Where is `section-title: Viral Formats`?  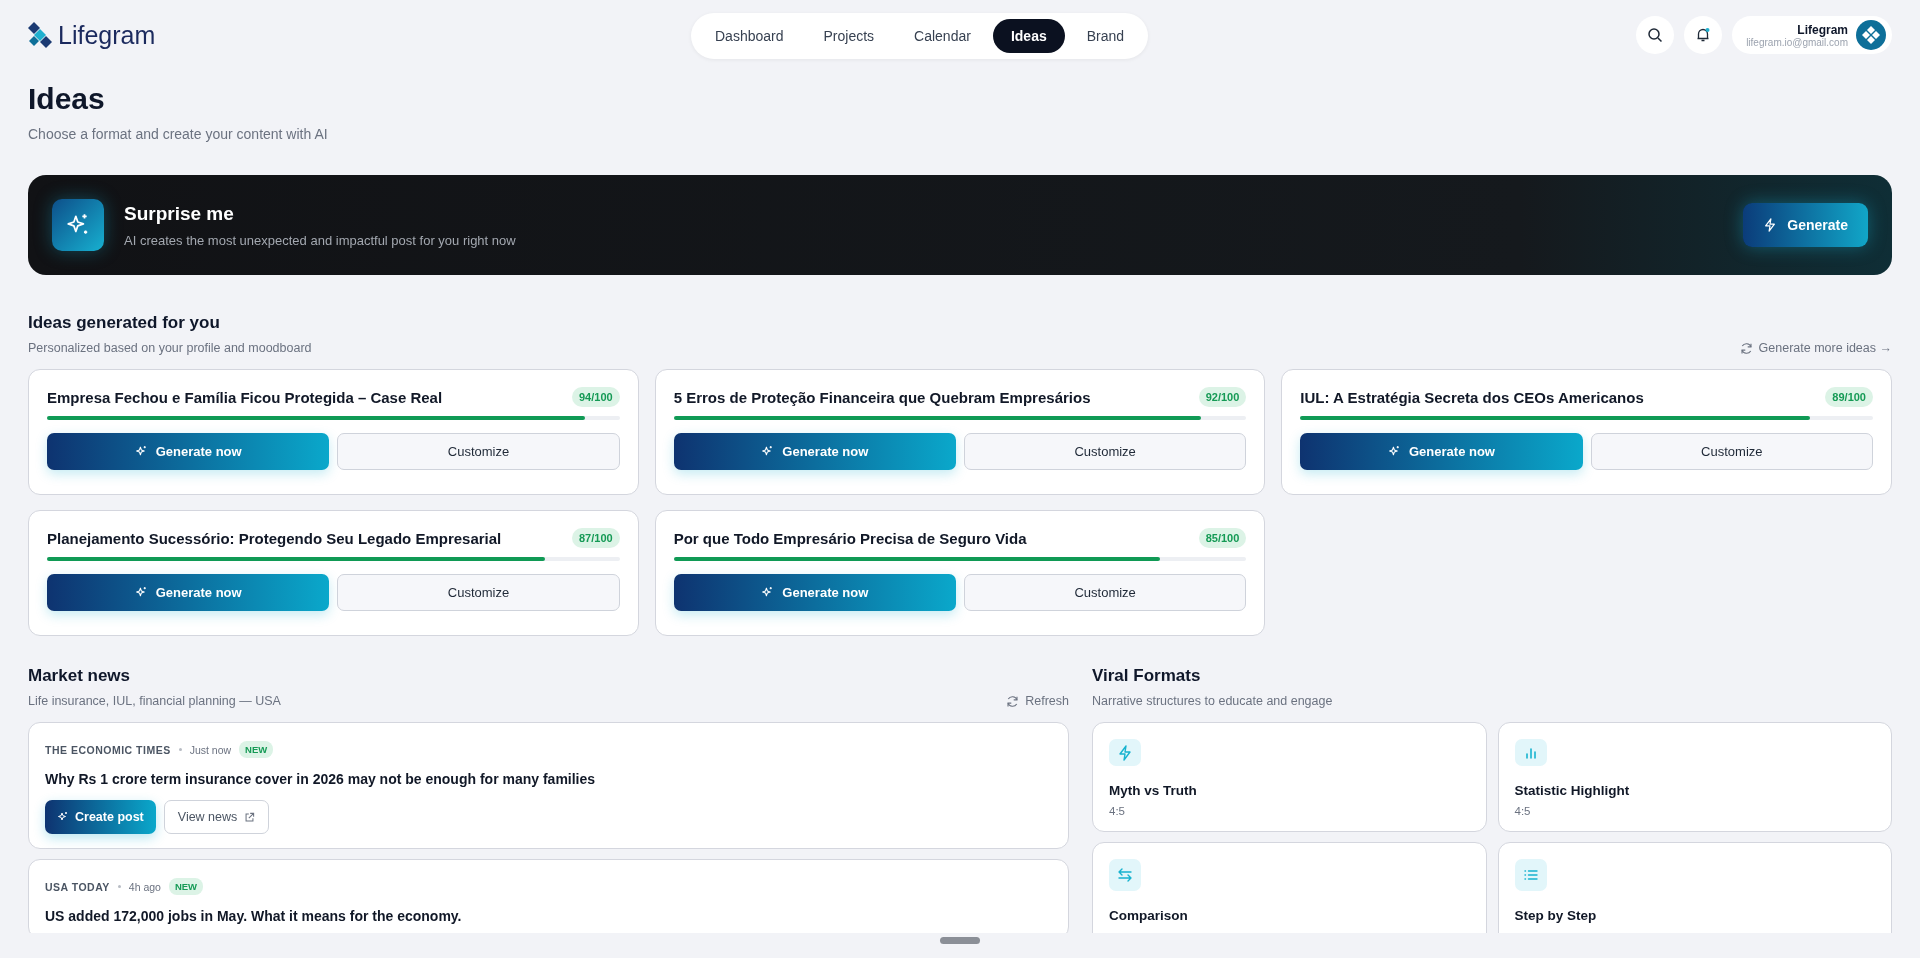 section-title: Viral Formats is located at coordinates (1147, 676).